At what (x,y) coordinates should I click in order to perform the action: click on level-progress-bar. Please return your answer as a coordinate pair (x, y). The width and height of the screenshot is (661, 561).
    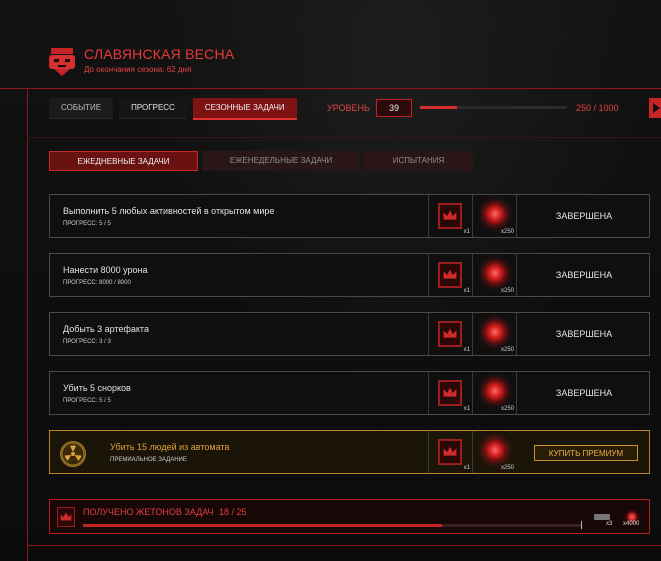
    Looking at the image, I should click on (493, 107).